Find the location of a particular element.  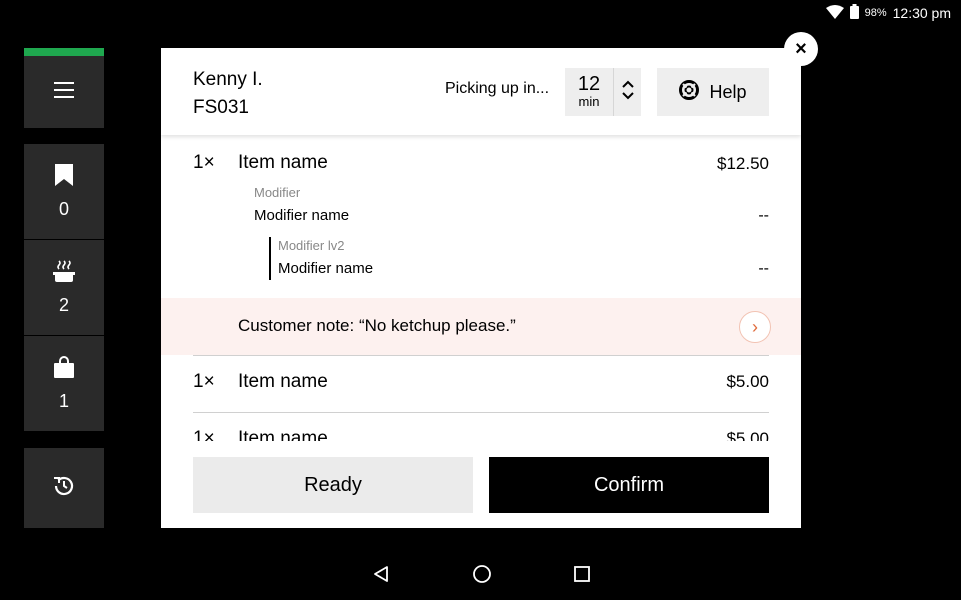

pickup-time-value: 12 min is located at coordinates (589, 92).